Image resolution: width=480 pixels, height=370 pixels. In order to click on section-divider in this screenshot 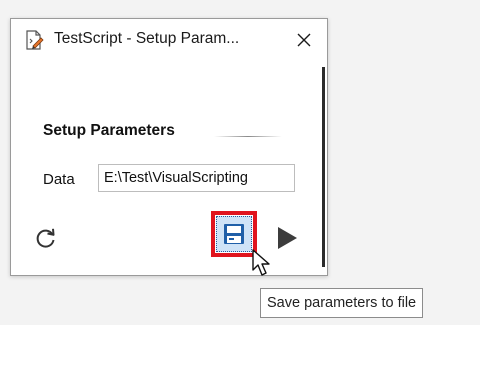, I will do `click(248, 136)`.